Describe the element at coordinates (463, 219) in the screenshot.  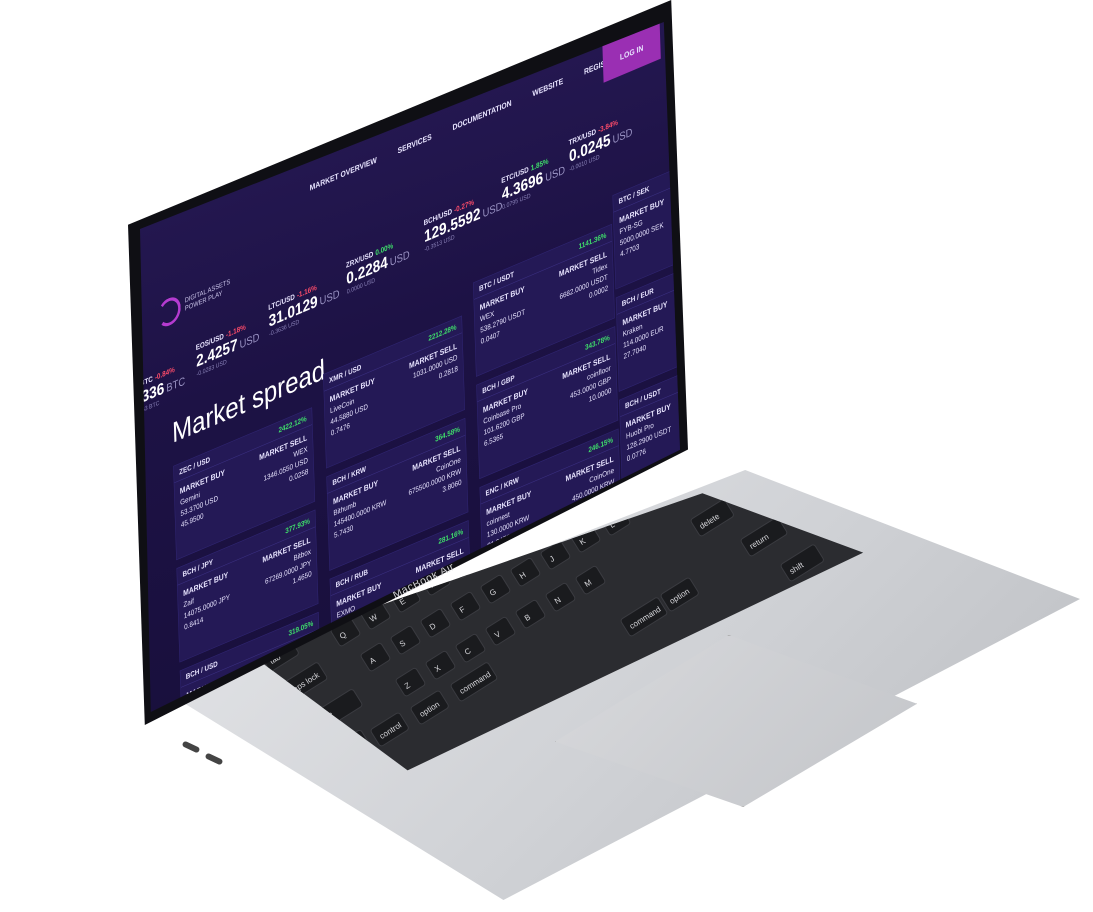
I see `ticker-item: BCH/USD-0.27% 129.5592USD -0.3513 USD` at that location.